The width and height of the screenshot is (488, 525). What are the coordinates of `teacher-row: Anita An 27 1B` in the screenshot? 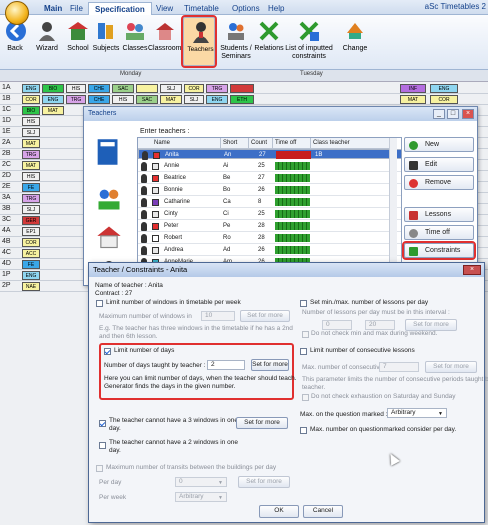 It's located at (269, 154).